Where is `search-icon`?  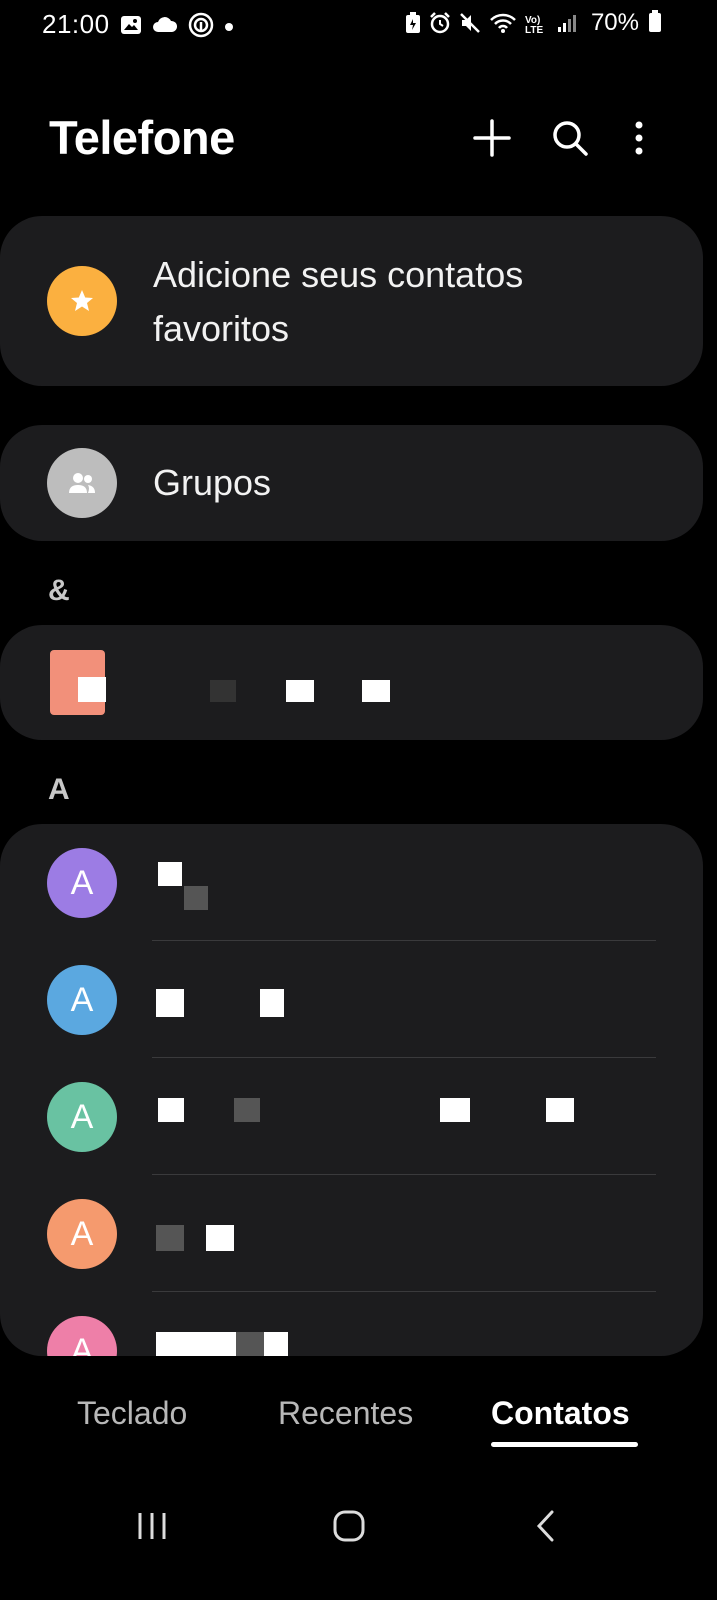
search-icon is located at coordinates (570, 138).